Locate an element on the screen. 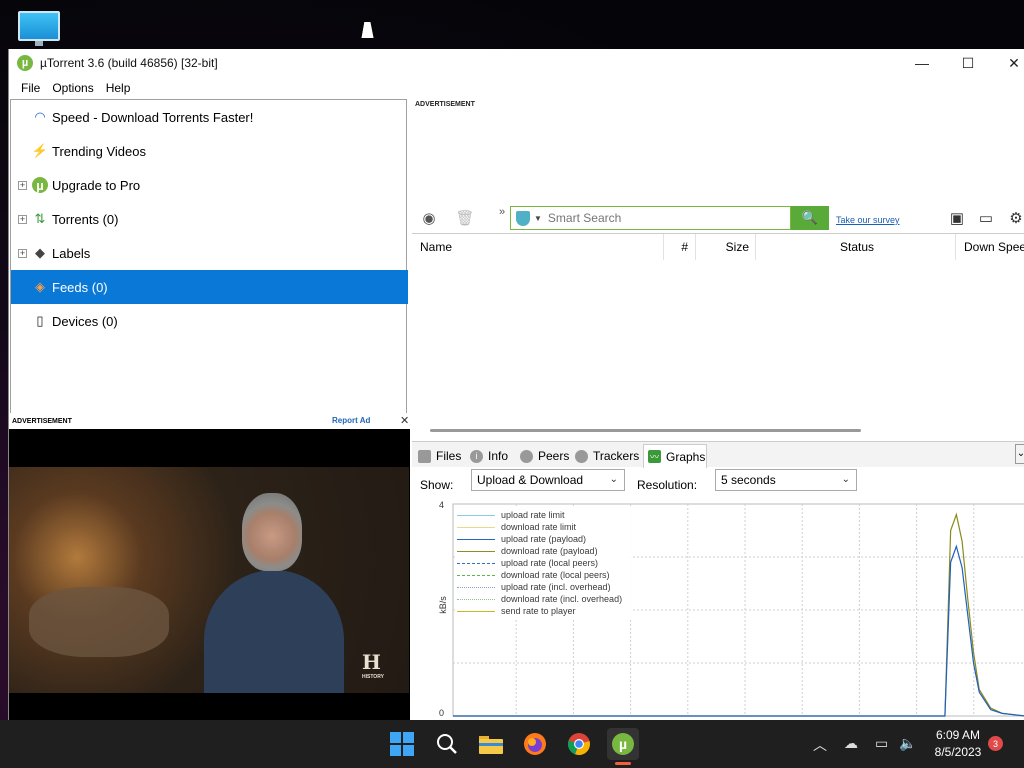 Image resolution: width=1024 pixels, height=768 pixels. menu-bar: File Options Help is located at coordinates (516, 88).